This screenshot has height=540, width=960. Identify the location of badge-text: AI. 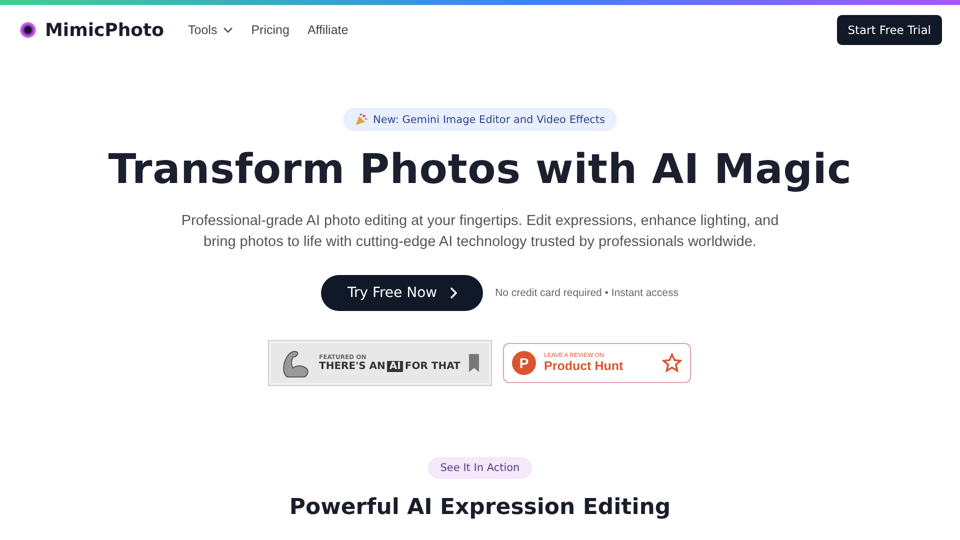
(395, 366).